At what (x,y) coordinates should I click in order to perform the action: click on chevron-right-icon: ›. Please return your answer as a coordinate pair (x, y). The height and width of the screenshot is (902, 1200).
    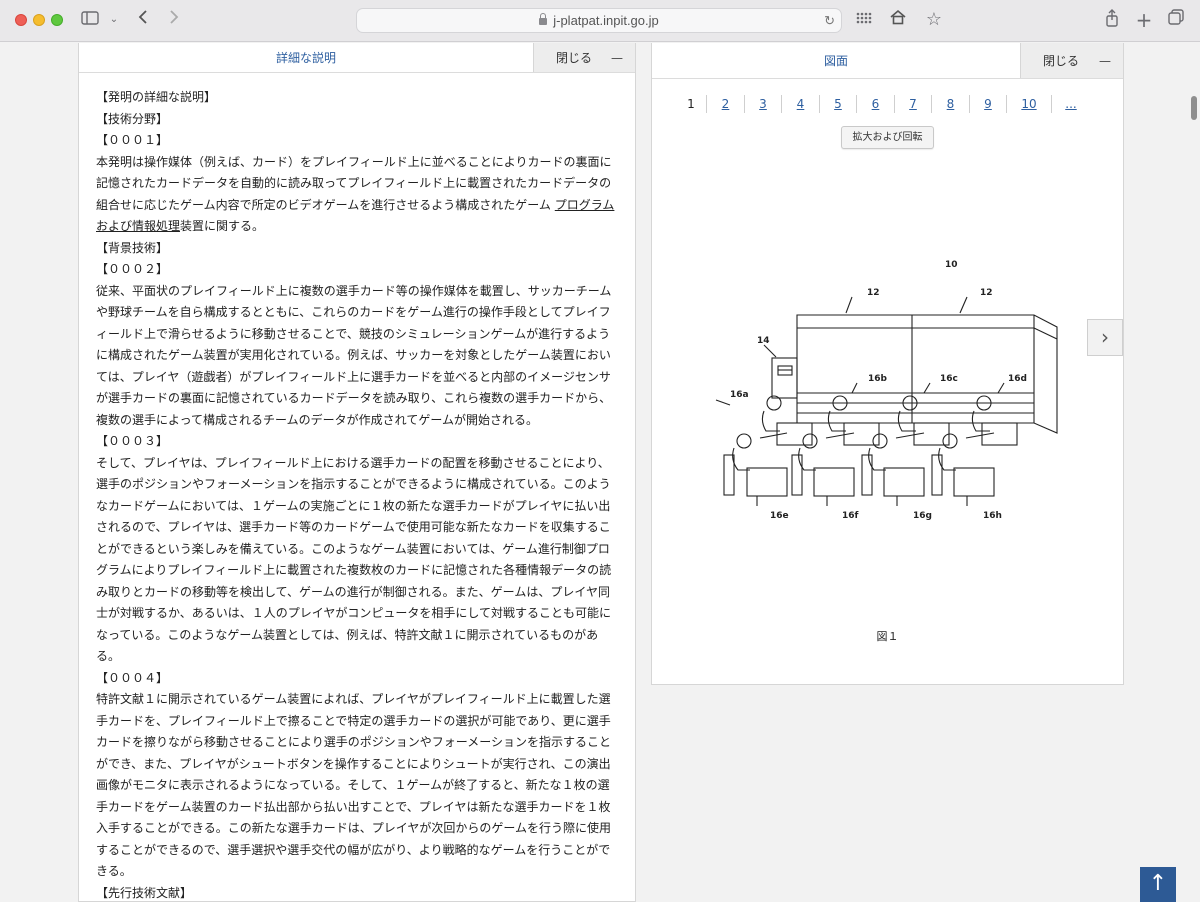
    Looking at the image, I should click on (1105, 337).